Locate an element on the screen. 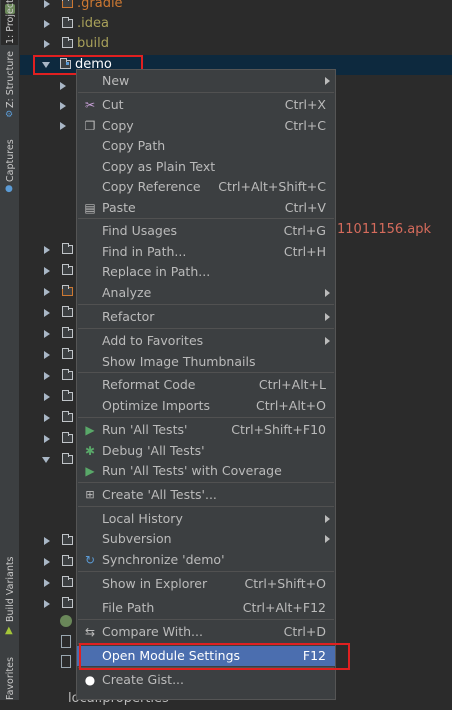 The height and width of the screenshot is (710, 452). menu-item-local-history: Local History is located at coordinates (206, 519).